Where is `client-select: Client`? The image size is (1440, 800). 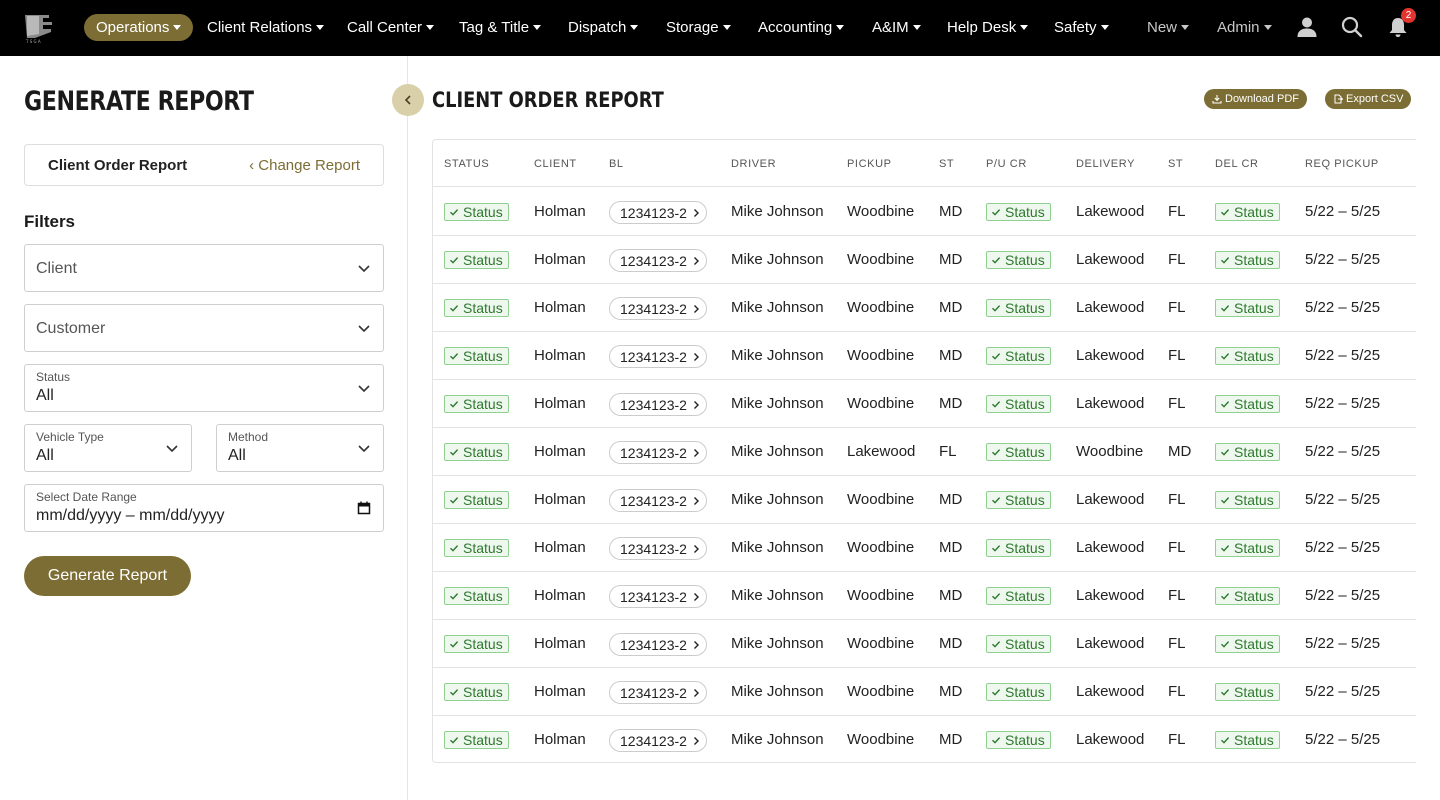
client-select: Client is located at coordinates (204, 268).